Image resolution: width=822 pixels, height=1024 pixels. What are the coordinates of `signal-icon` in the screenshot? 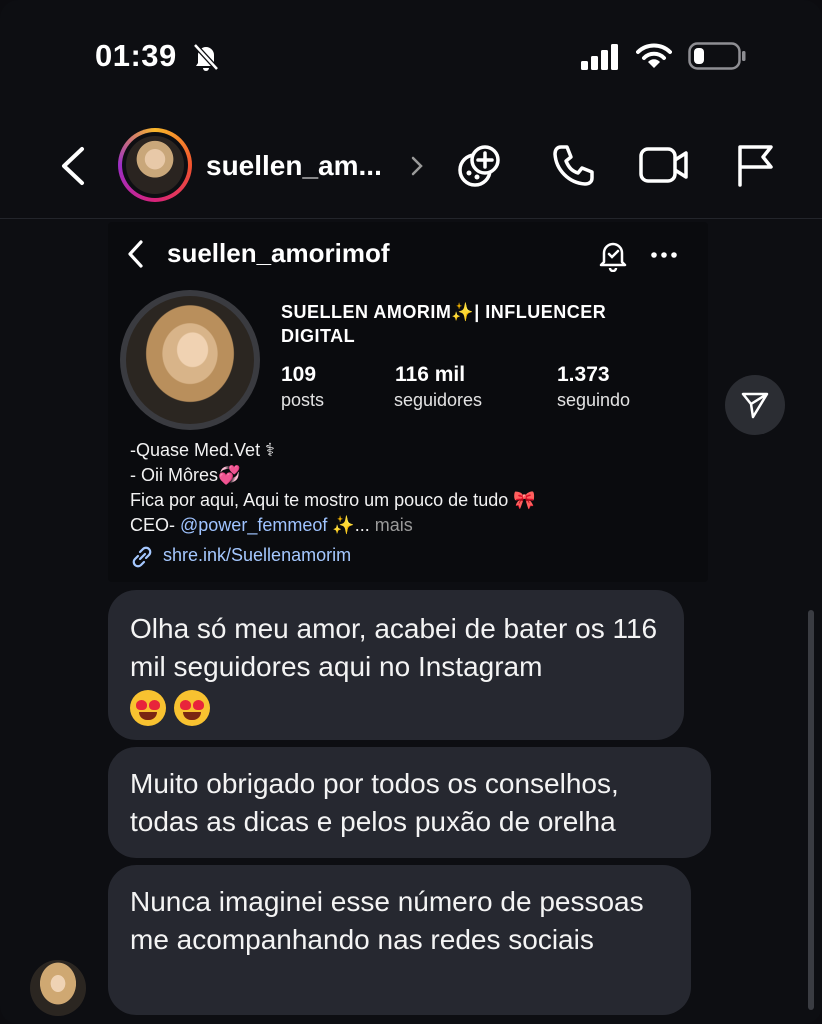 It's located at (599, 57).